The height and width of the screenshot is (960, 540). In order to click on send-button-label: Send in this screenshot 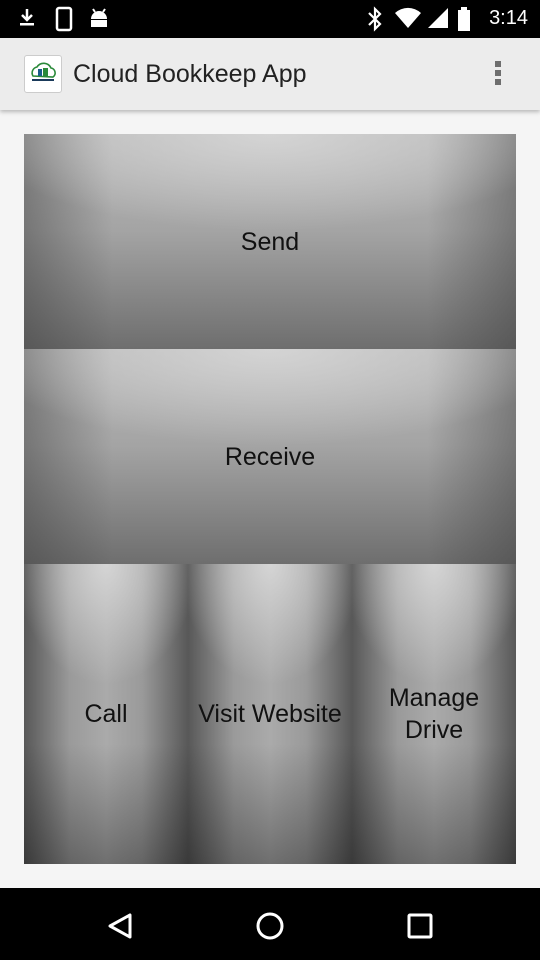, I will do `click(270, 241)`.